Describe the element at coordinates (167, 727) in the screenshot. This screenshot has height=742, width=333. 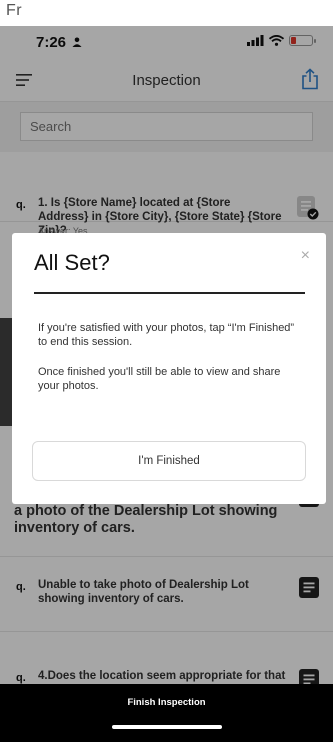
I see `home-indicator` at that location.